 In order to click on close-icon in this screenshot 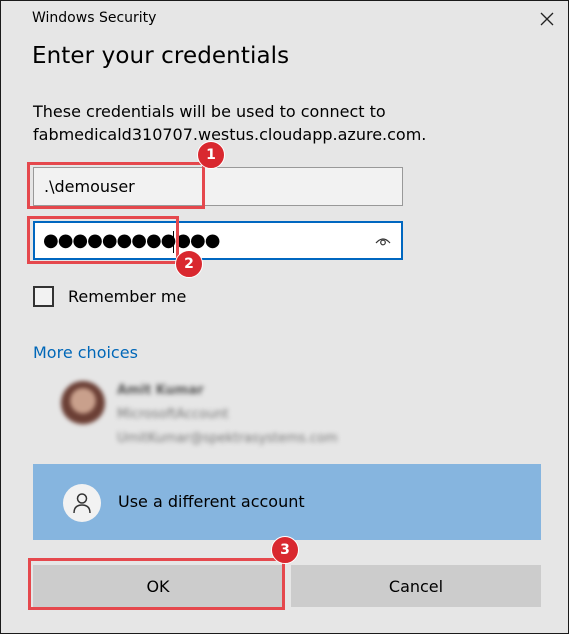, I will do `click(547, 19)`.